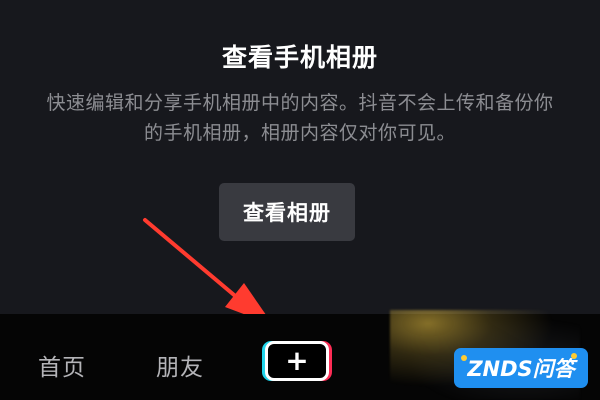  I want to click on plus-icon: +, so click(297, 360).